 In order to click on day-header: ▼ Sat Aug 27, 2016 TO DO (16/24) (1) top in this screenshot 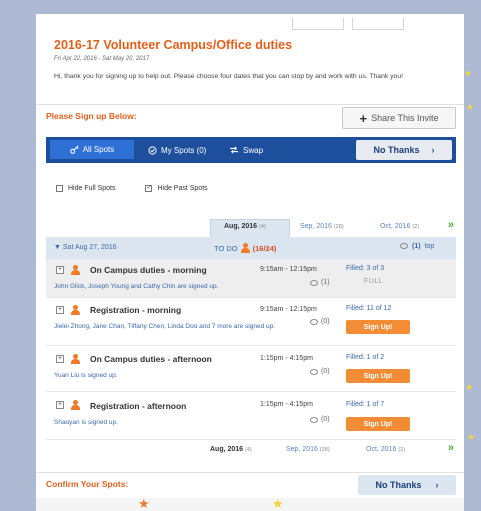, I will do `click(251, 248)`.